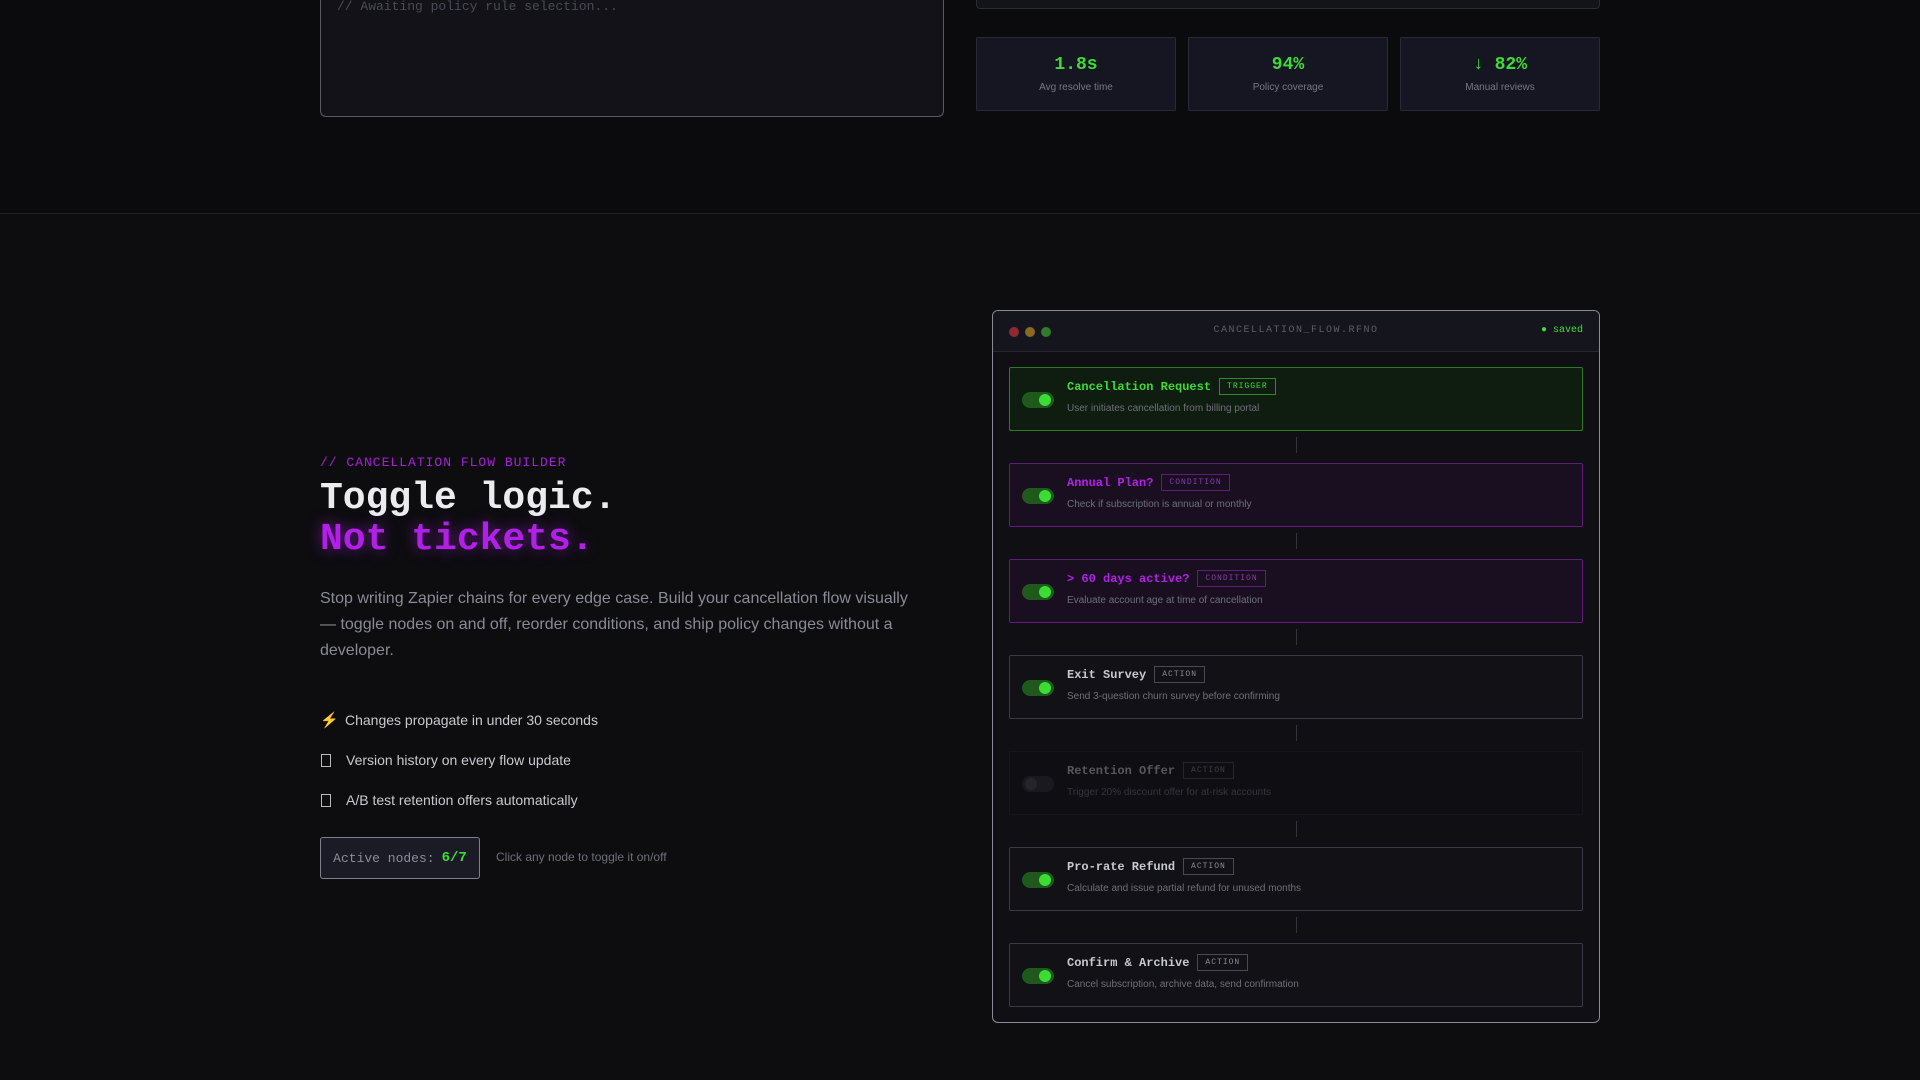 The image size is (1920, 1080). I want to click on feature-text: Changes propagate in under 30 seconds, so click(471, 720).